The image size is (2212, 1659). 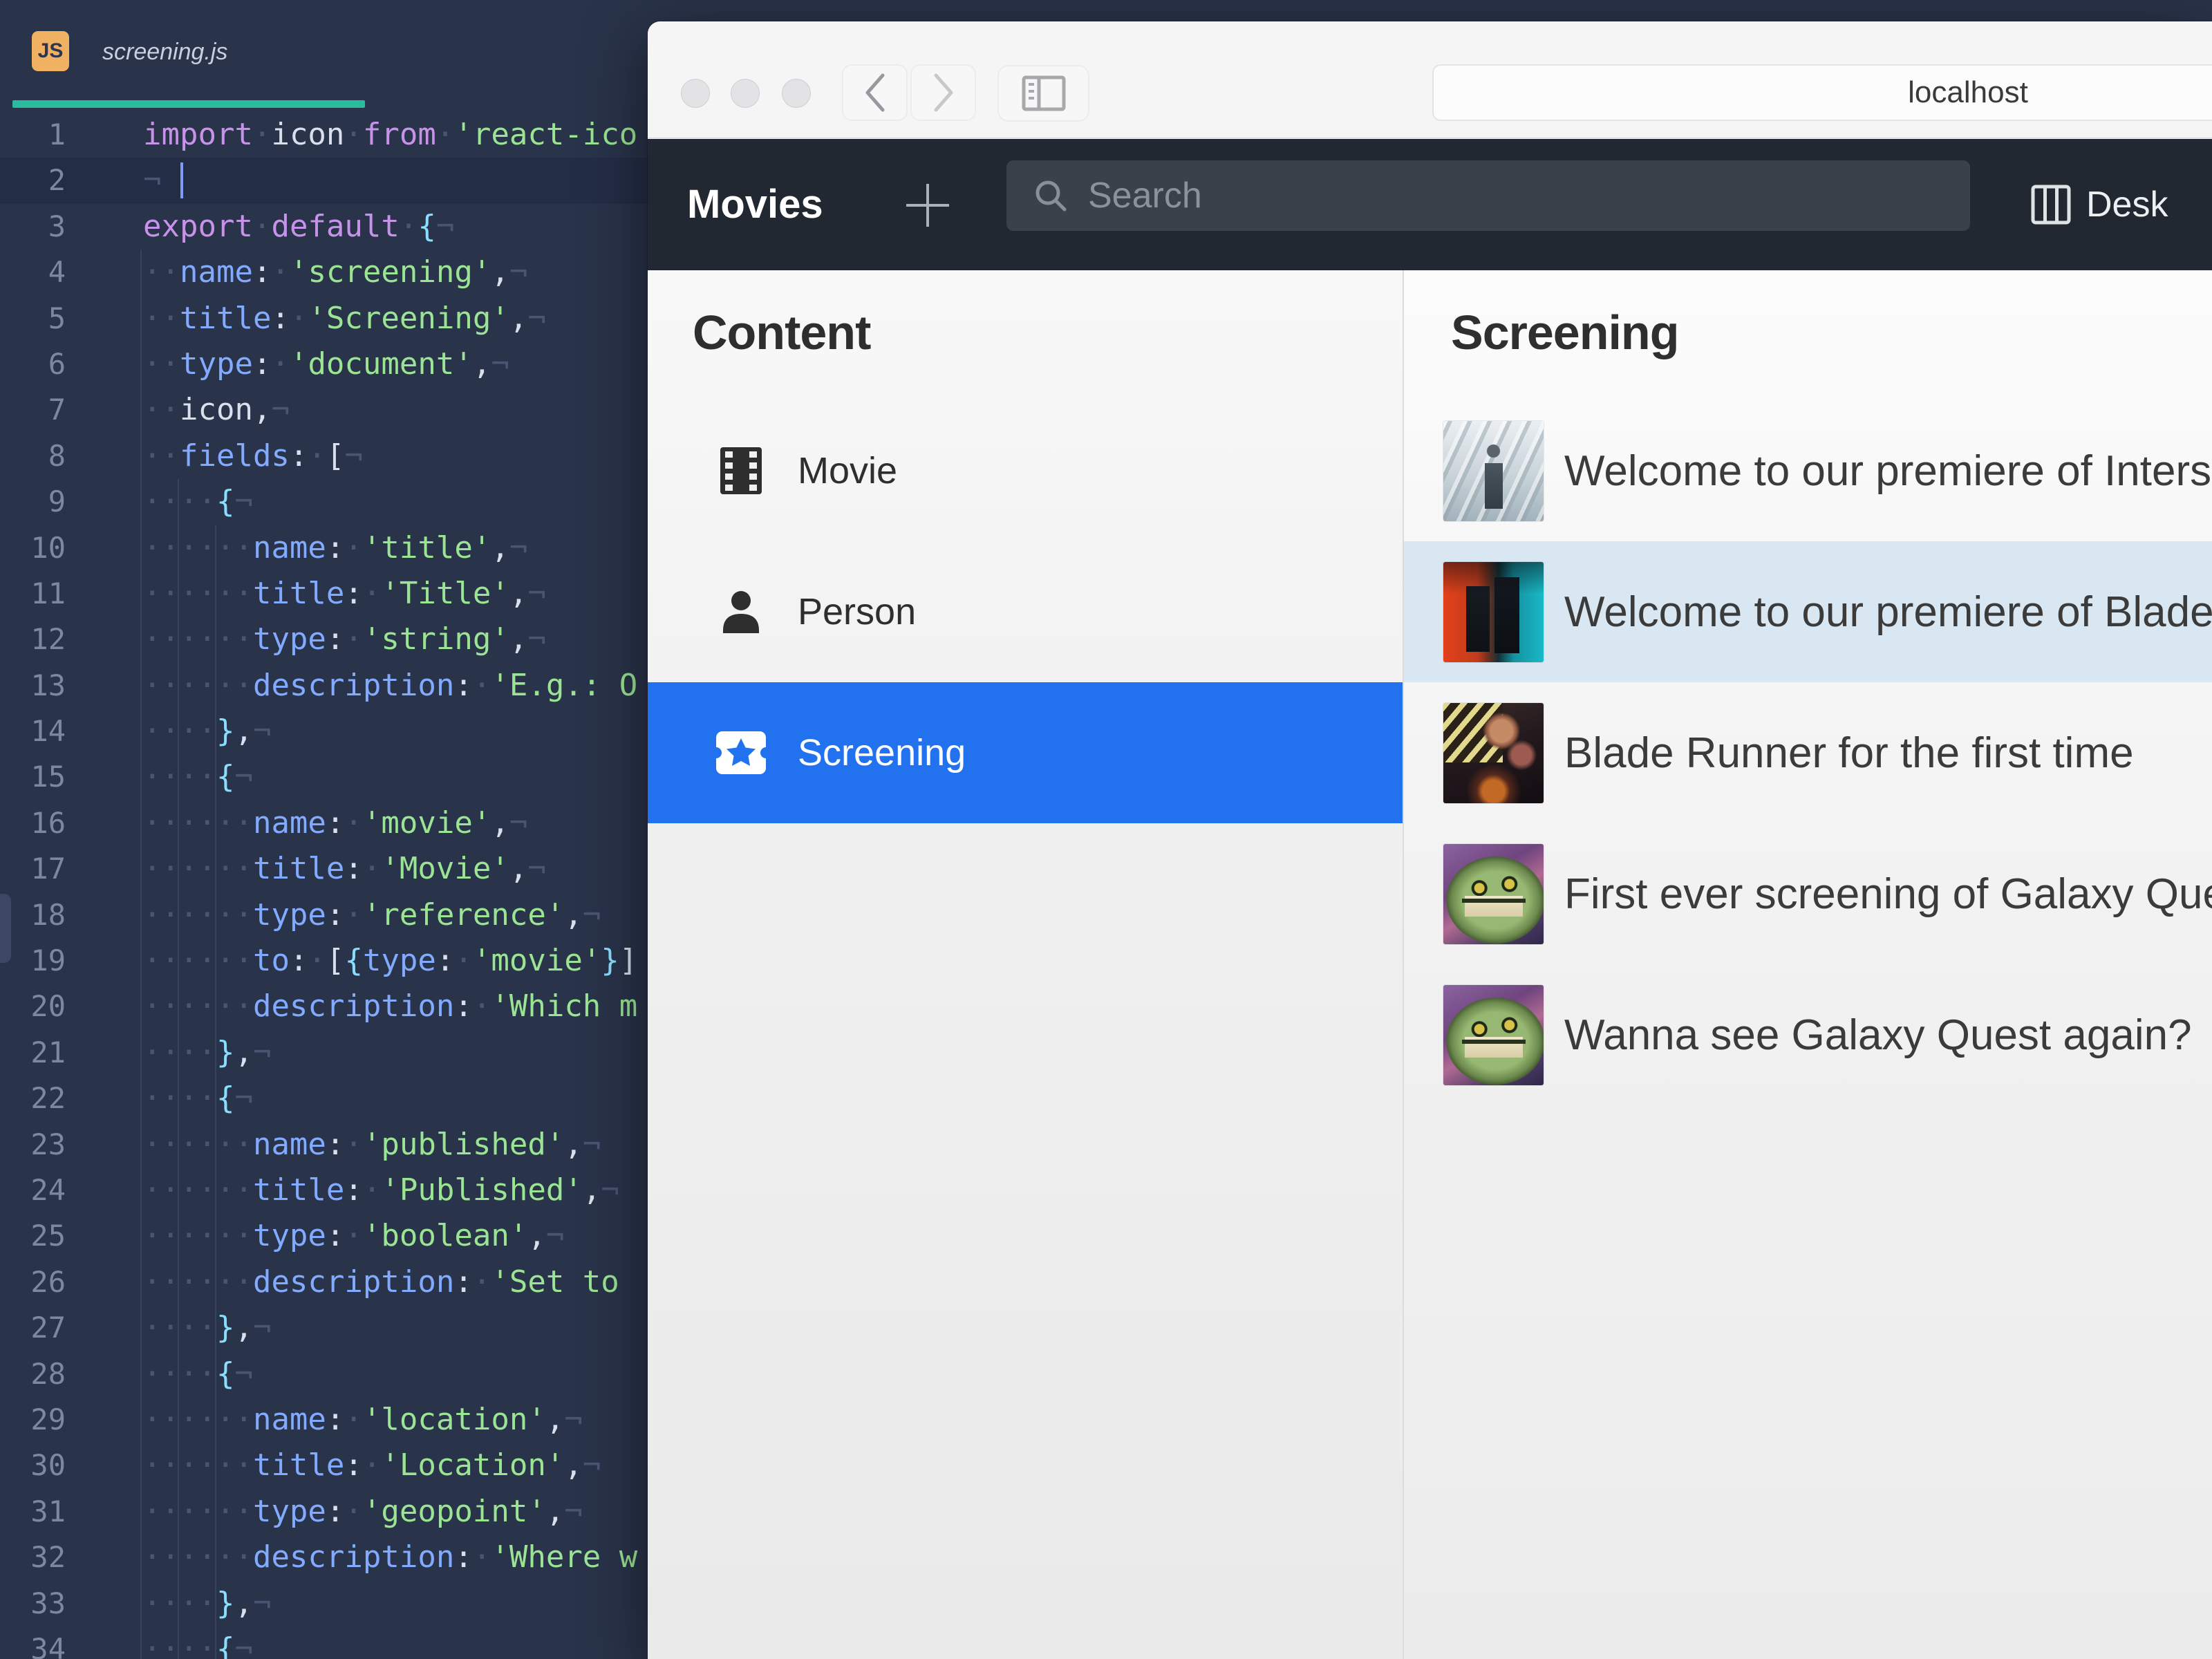 What do you see at coordinates (2127, 205) in the screenshot?
I see `desk-label: Desk` at bounding box center [2127, 205].